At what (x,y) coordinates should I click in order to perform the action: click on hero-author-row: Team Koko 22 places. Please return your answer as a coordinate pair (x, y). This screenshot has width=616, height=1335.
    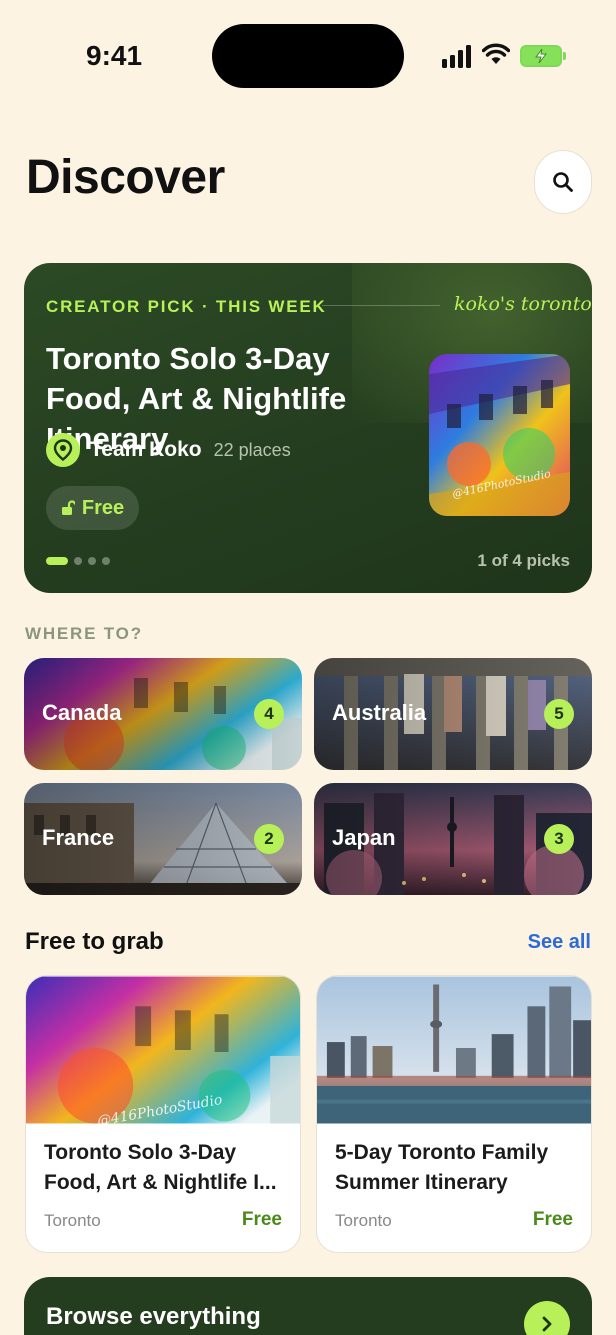
    Looking at the image, I should click on (168, 450).